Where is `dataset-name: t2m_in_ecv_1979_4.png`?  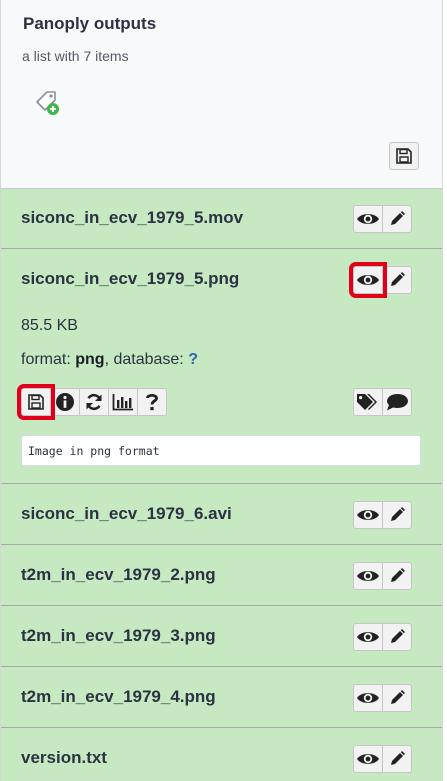 dataset-name: t2m_in_ecv_1979_4.png is located at coordinates (118, 697).